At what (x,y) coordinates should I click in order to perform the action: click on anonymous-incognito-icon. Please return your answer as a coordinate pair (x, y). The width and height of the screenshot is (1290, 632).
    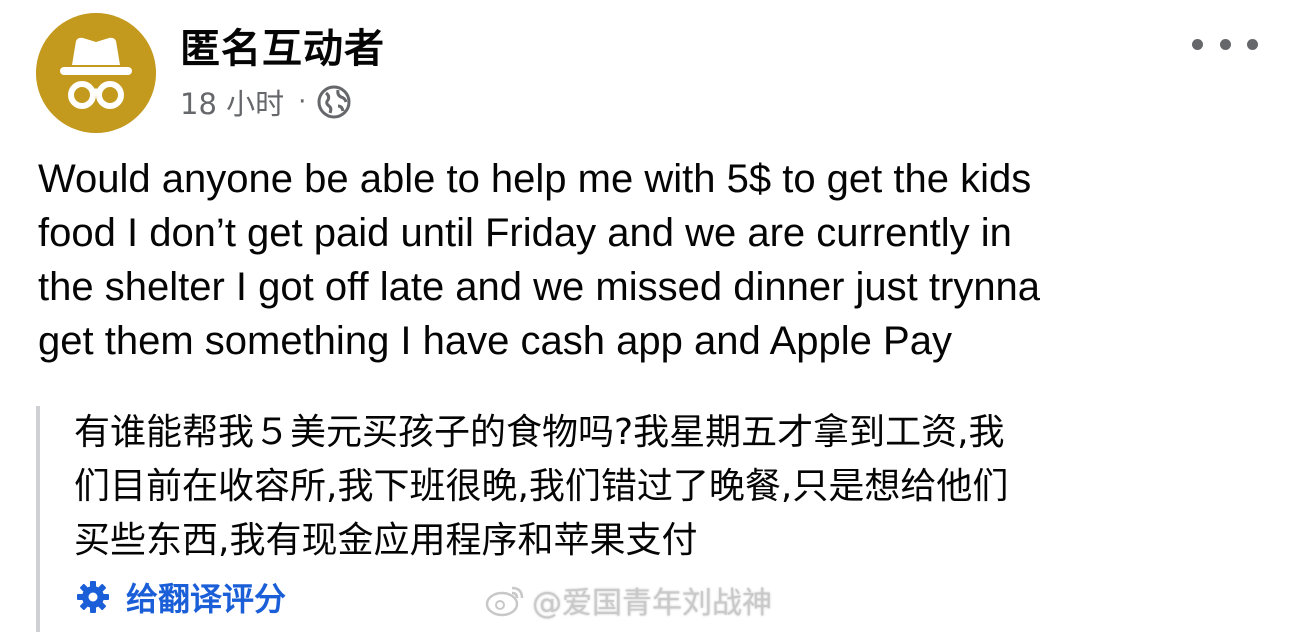
    Looking at the image, I should click on (96, 73).